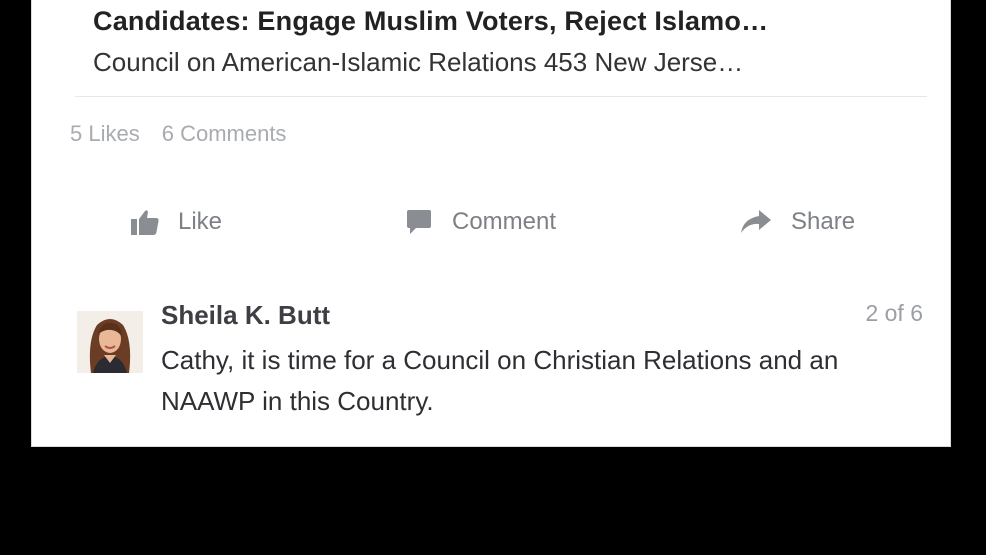 The width and height of the screenshot is (986, 555). I want to click on share-arrow-icon, so click(756, 221).